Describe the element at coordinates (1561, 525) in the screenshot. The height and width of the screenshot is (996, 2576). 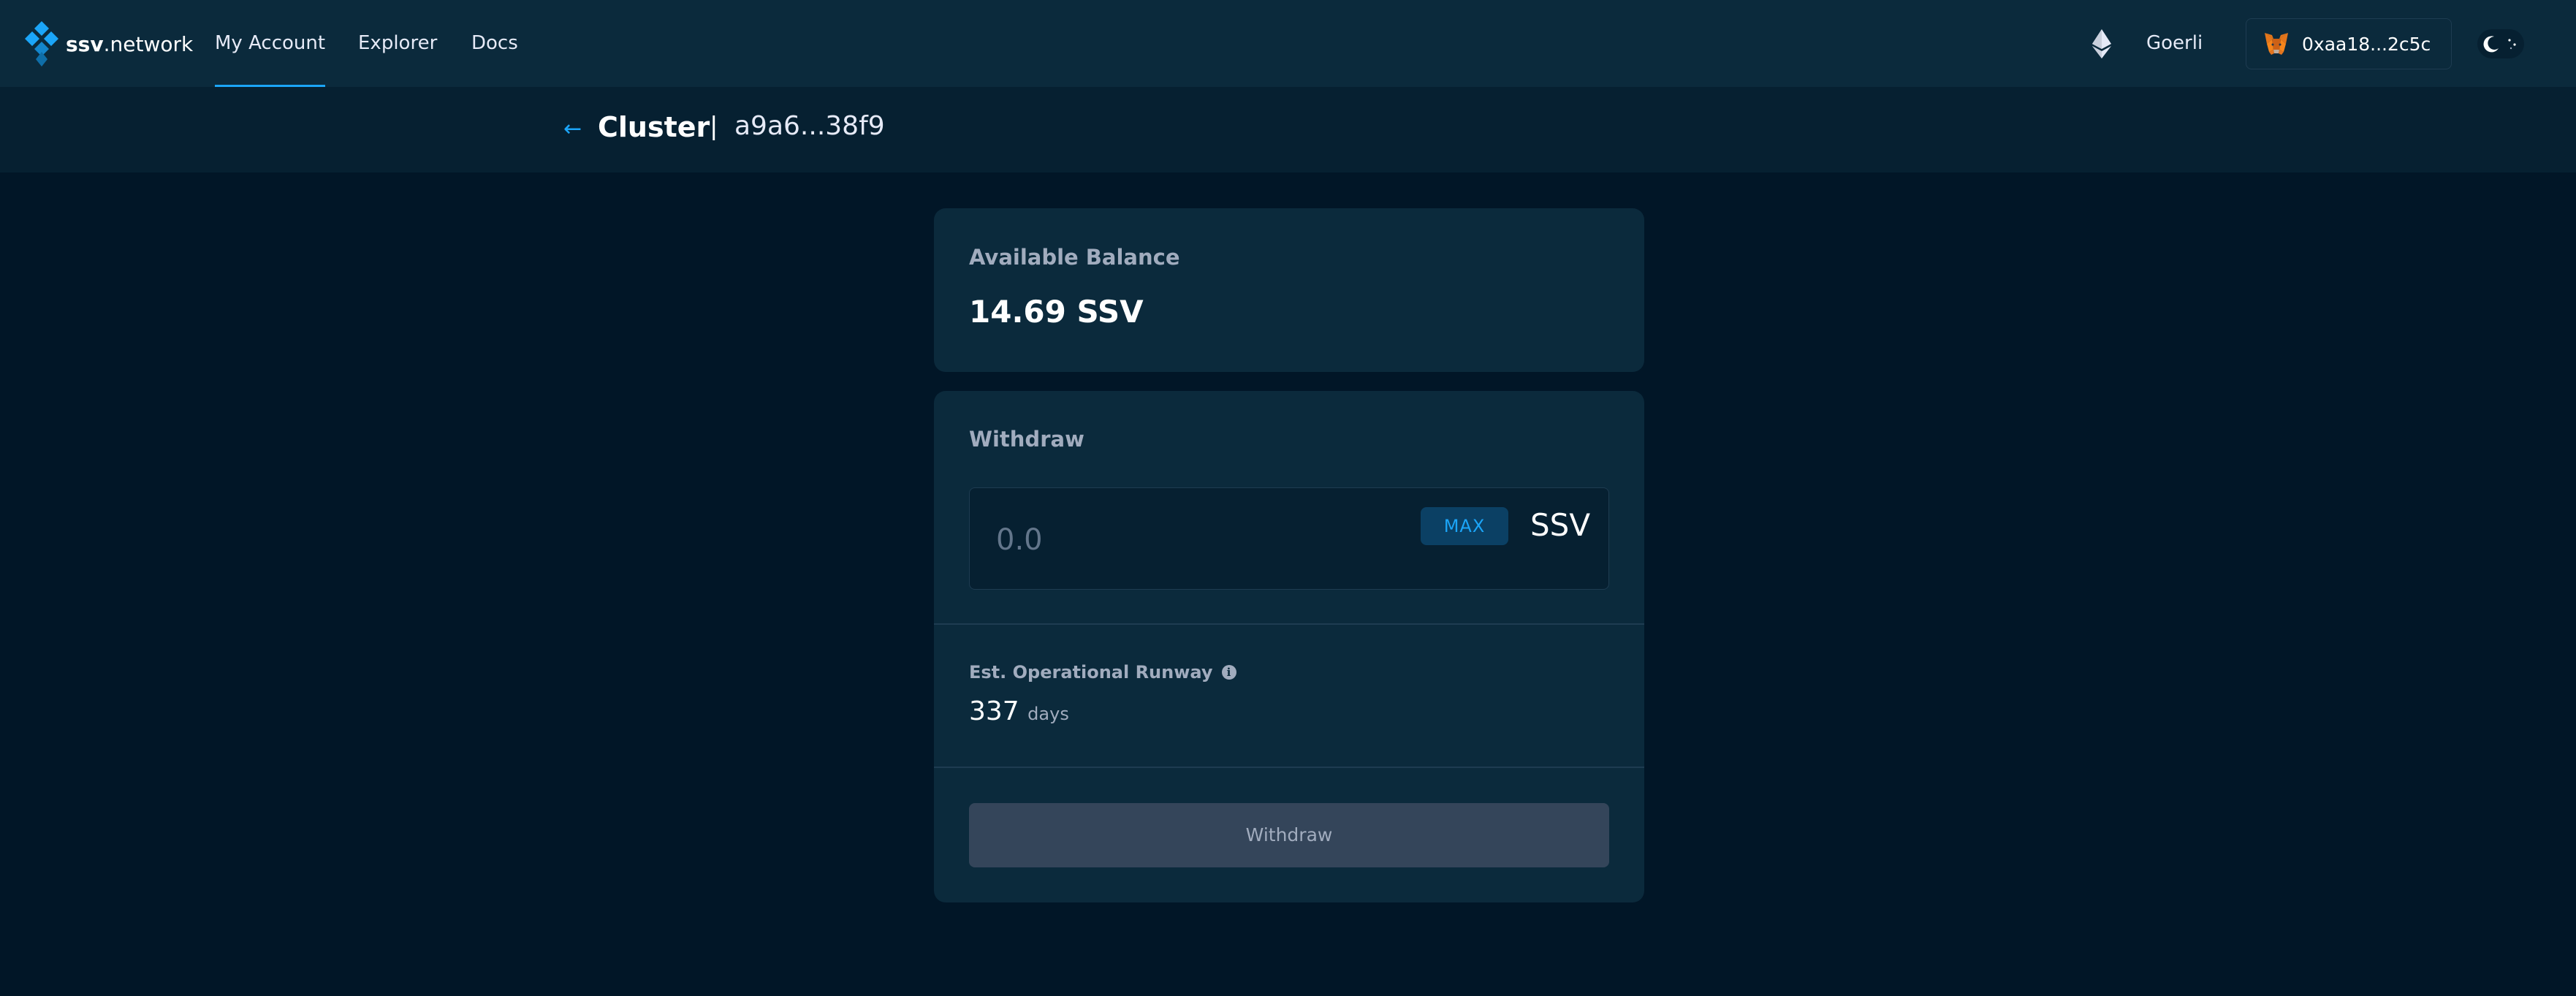
I see `amount-unit: SSV` at that location.